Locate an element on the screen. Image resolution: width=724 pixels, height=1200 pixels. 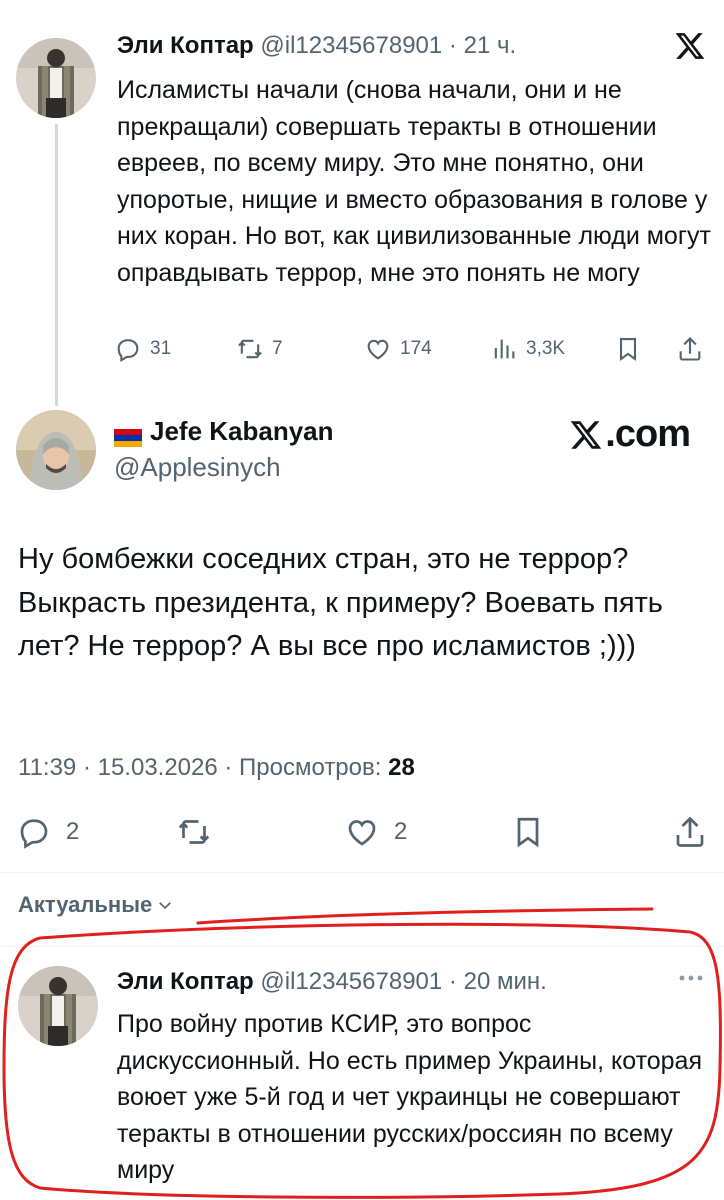
x-com-logo: .com is located at coordinates (630, 434).